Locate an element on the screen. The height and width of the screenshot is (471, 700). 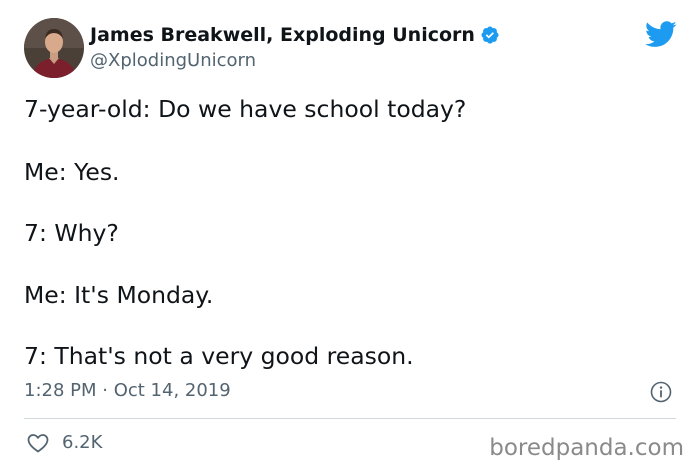
divider is located at coordinates (350, 418).